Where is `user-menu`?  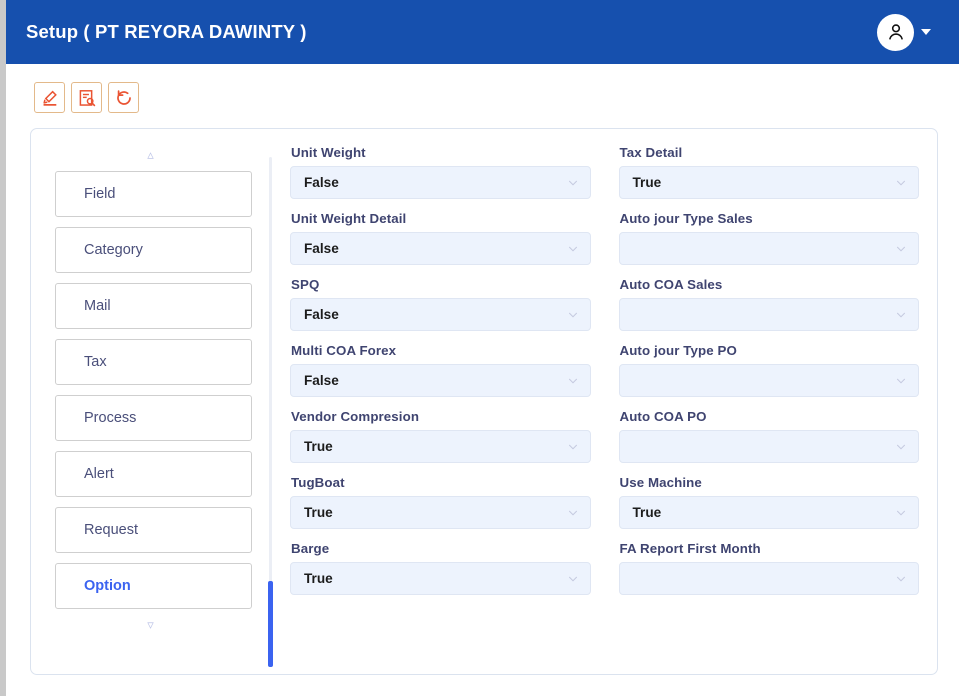 user-menu is located at coordinates (904, 32).